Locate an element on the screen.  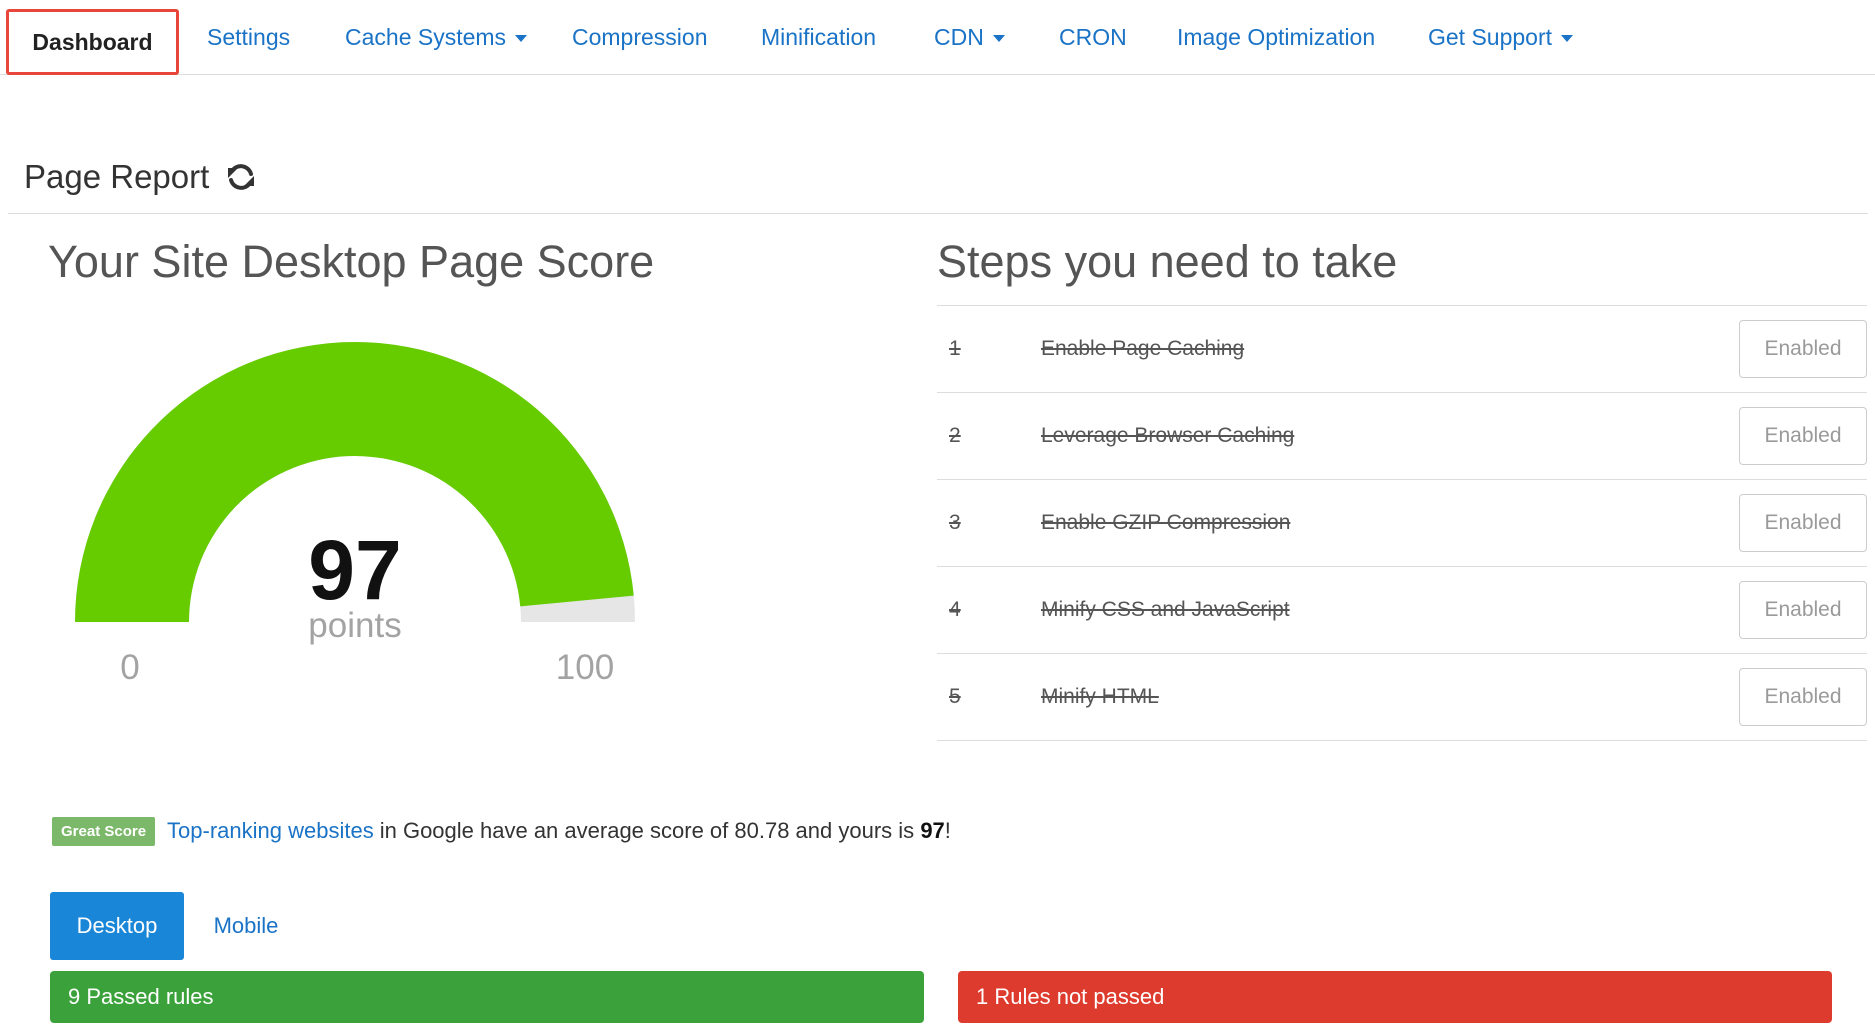
step-number: 5 is located at coordinates (955, 696).